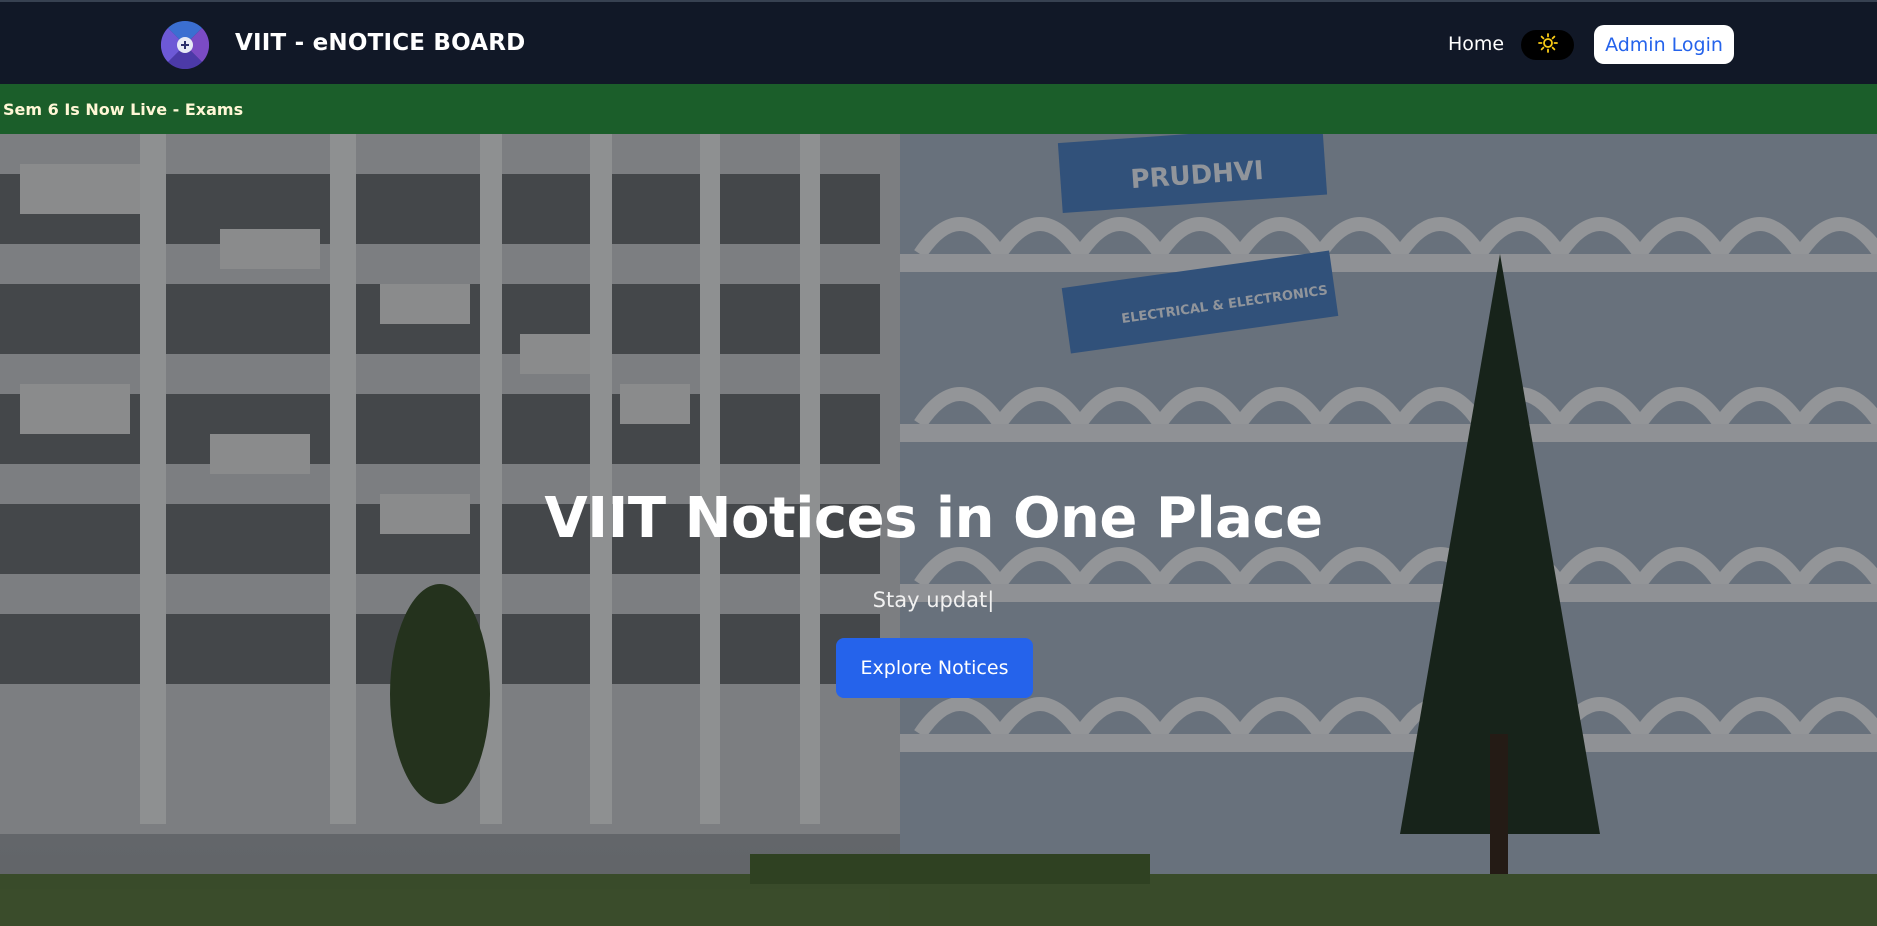  What do you see at coordinates (185, 45) in the screenshot?
I see `viit-logo-icon` at bounding box center [185, 45].